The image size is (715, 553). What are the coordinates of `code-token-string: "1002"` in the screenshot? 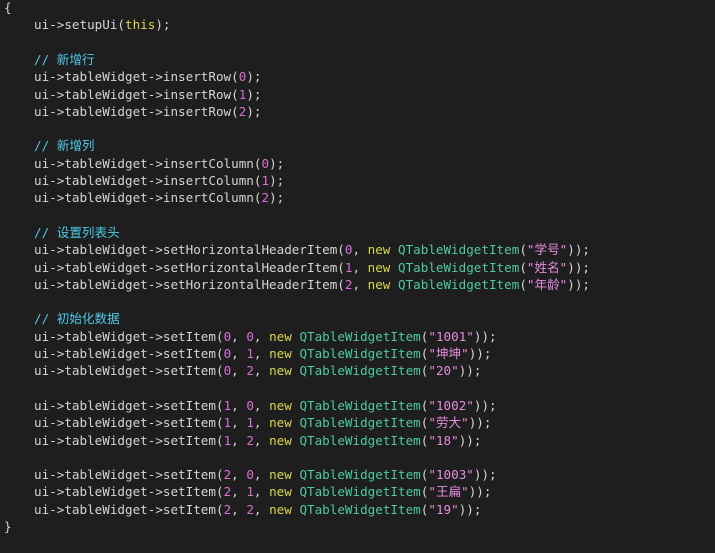 It's located at (451, 405).